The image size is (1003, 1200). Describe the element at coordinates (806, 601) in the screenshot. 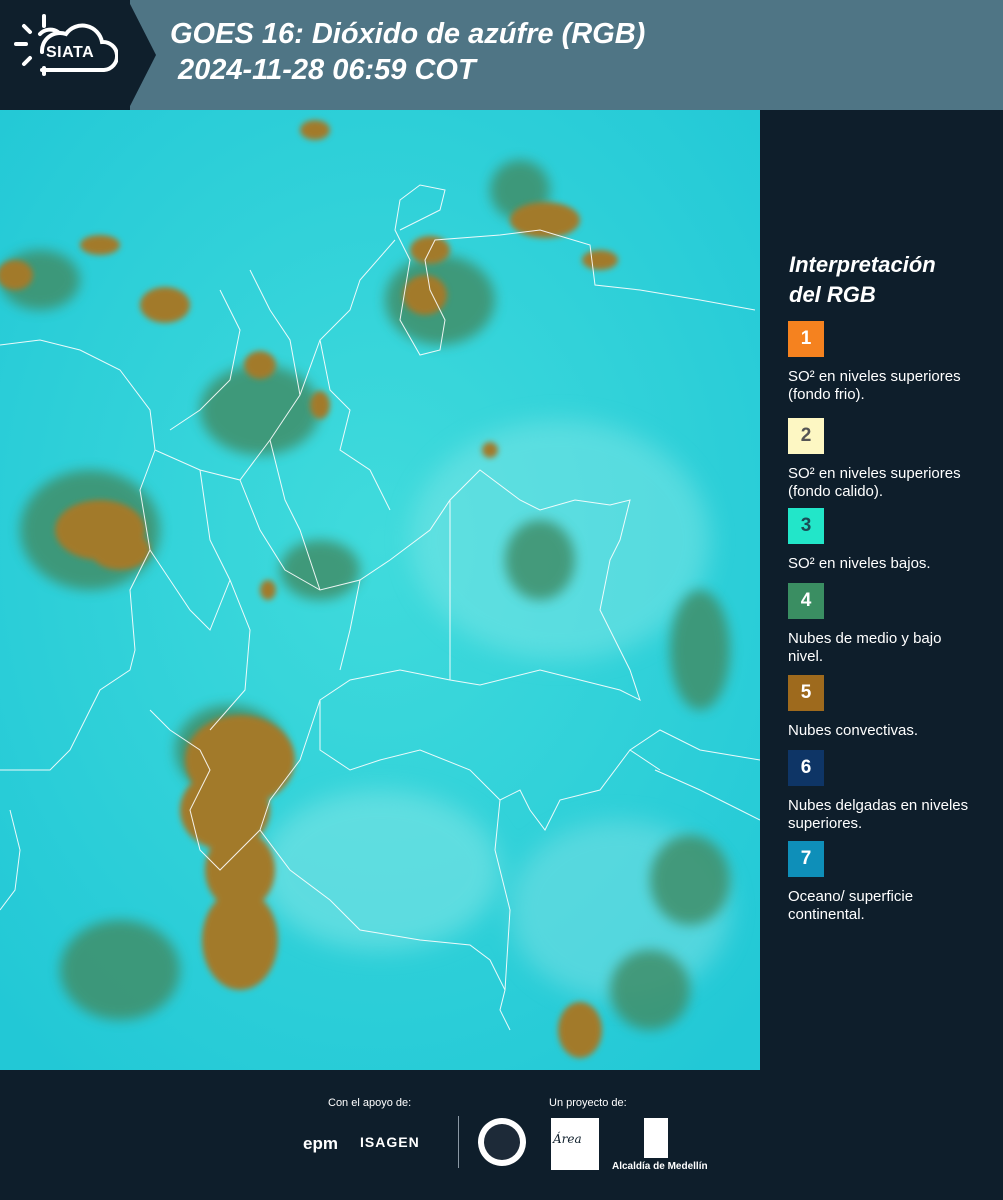

I see `legend-swatch: 4` at that location.